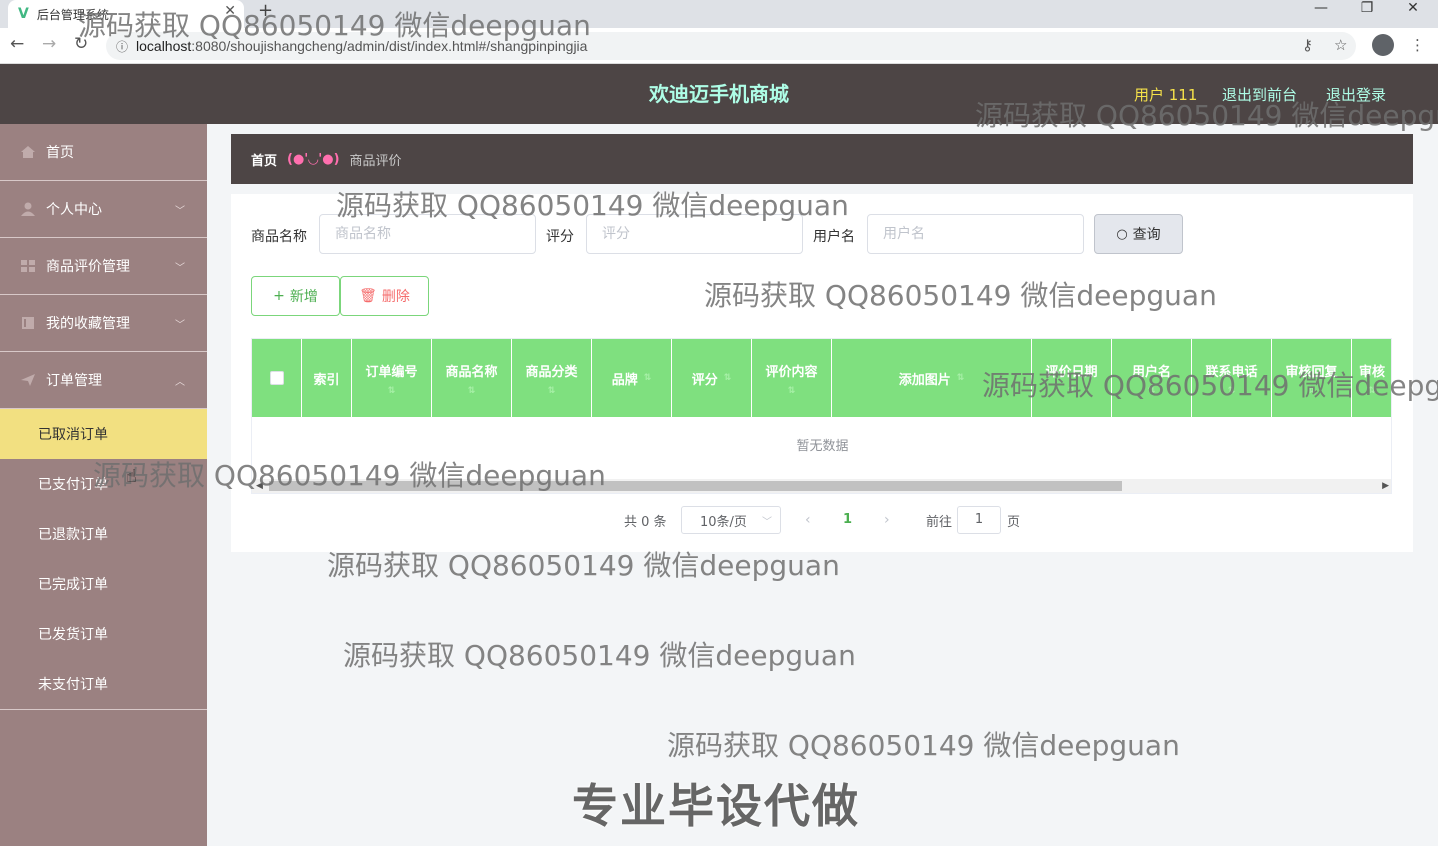 The height and width of the screenshot is (846, 1438). What do you see at coordinates (887, 520) in the screenshot?
I see `next-page-icon: ›` at bounding box center [887, 520].